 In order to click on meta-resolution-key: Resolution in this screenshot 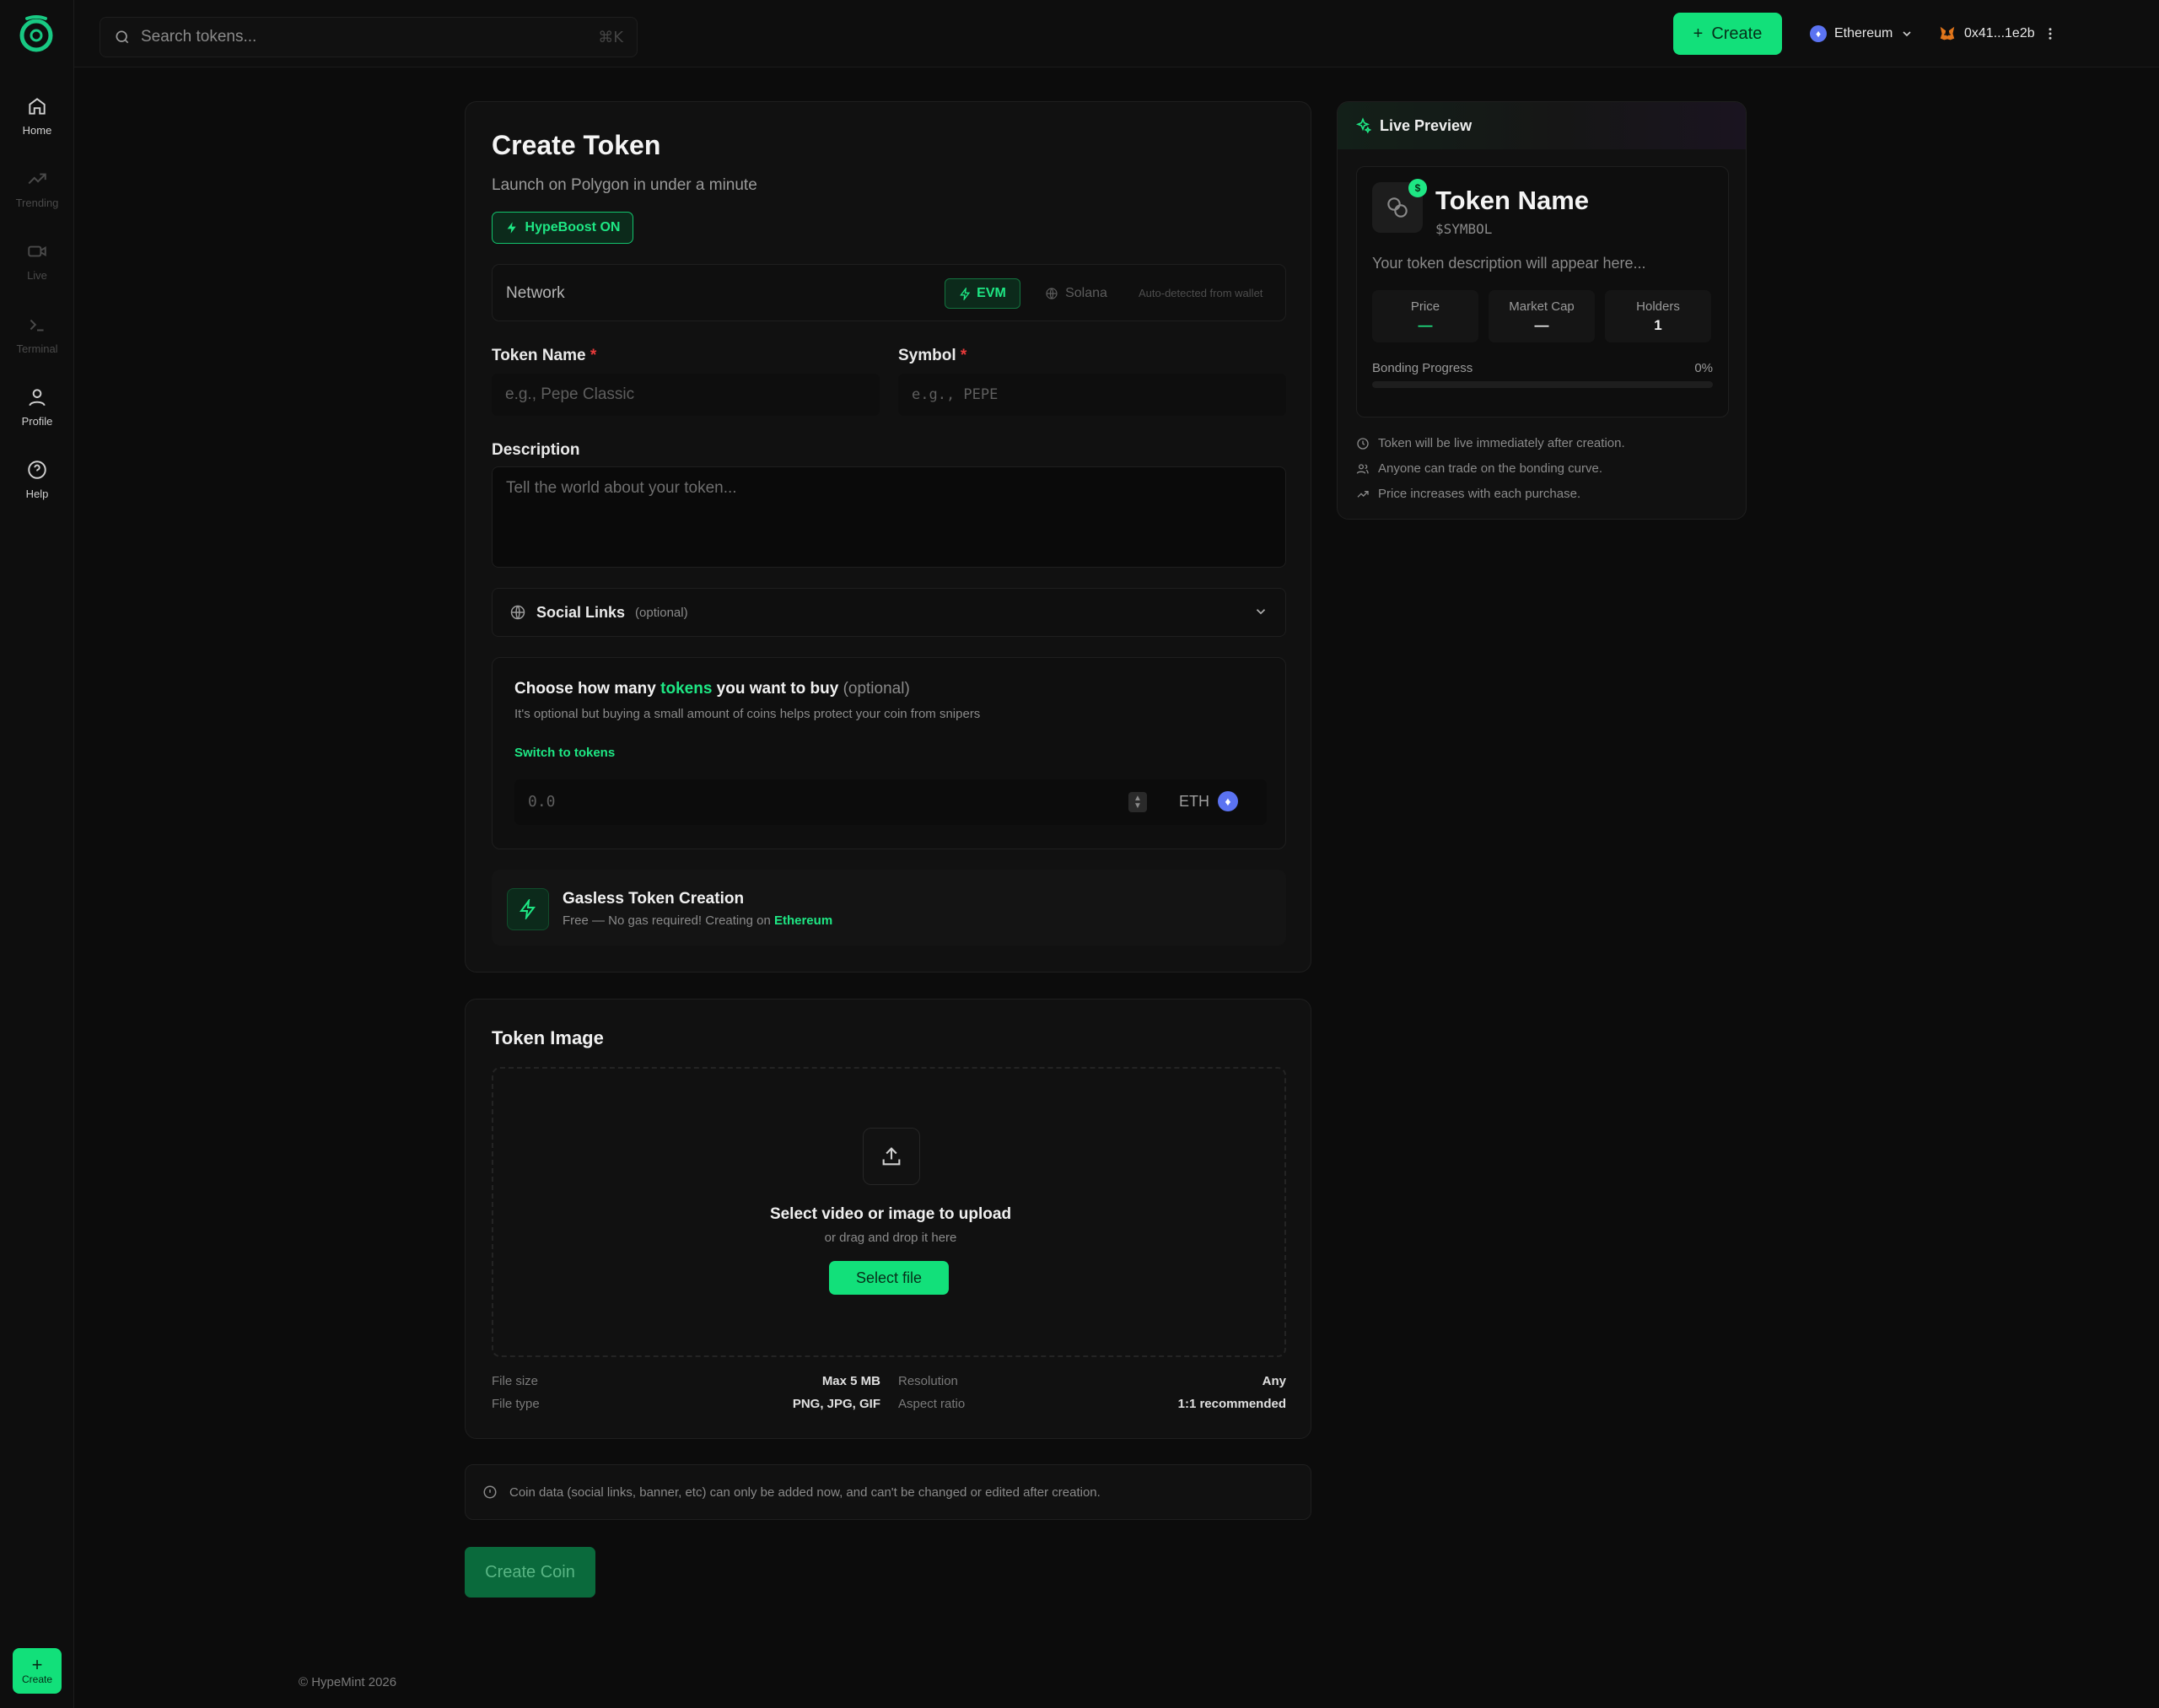, I will do `click(928, 1381)`.